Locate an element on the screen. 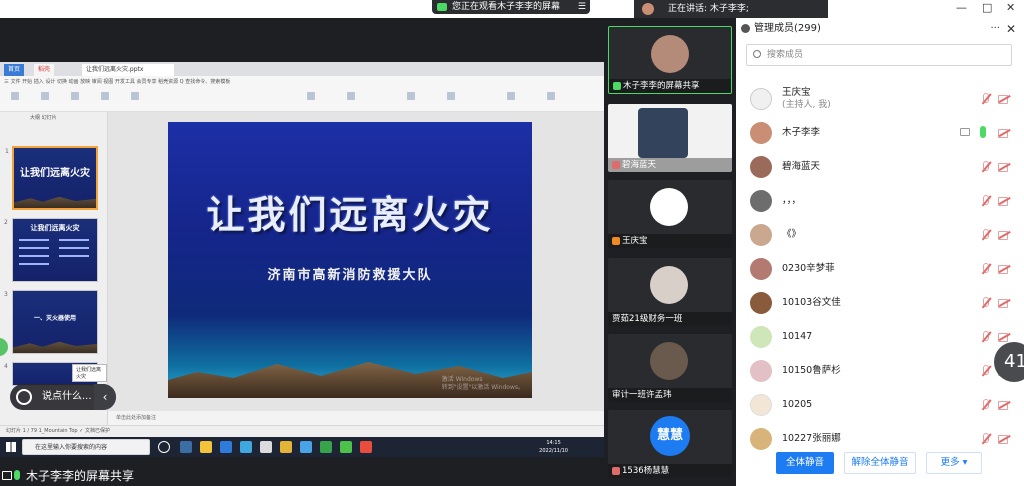 Image resolution: width=1024 pixels, height=486 pixels. thumb-tooltip: 让我们远离火灾 is located at coordinates (89, 373).